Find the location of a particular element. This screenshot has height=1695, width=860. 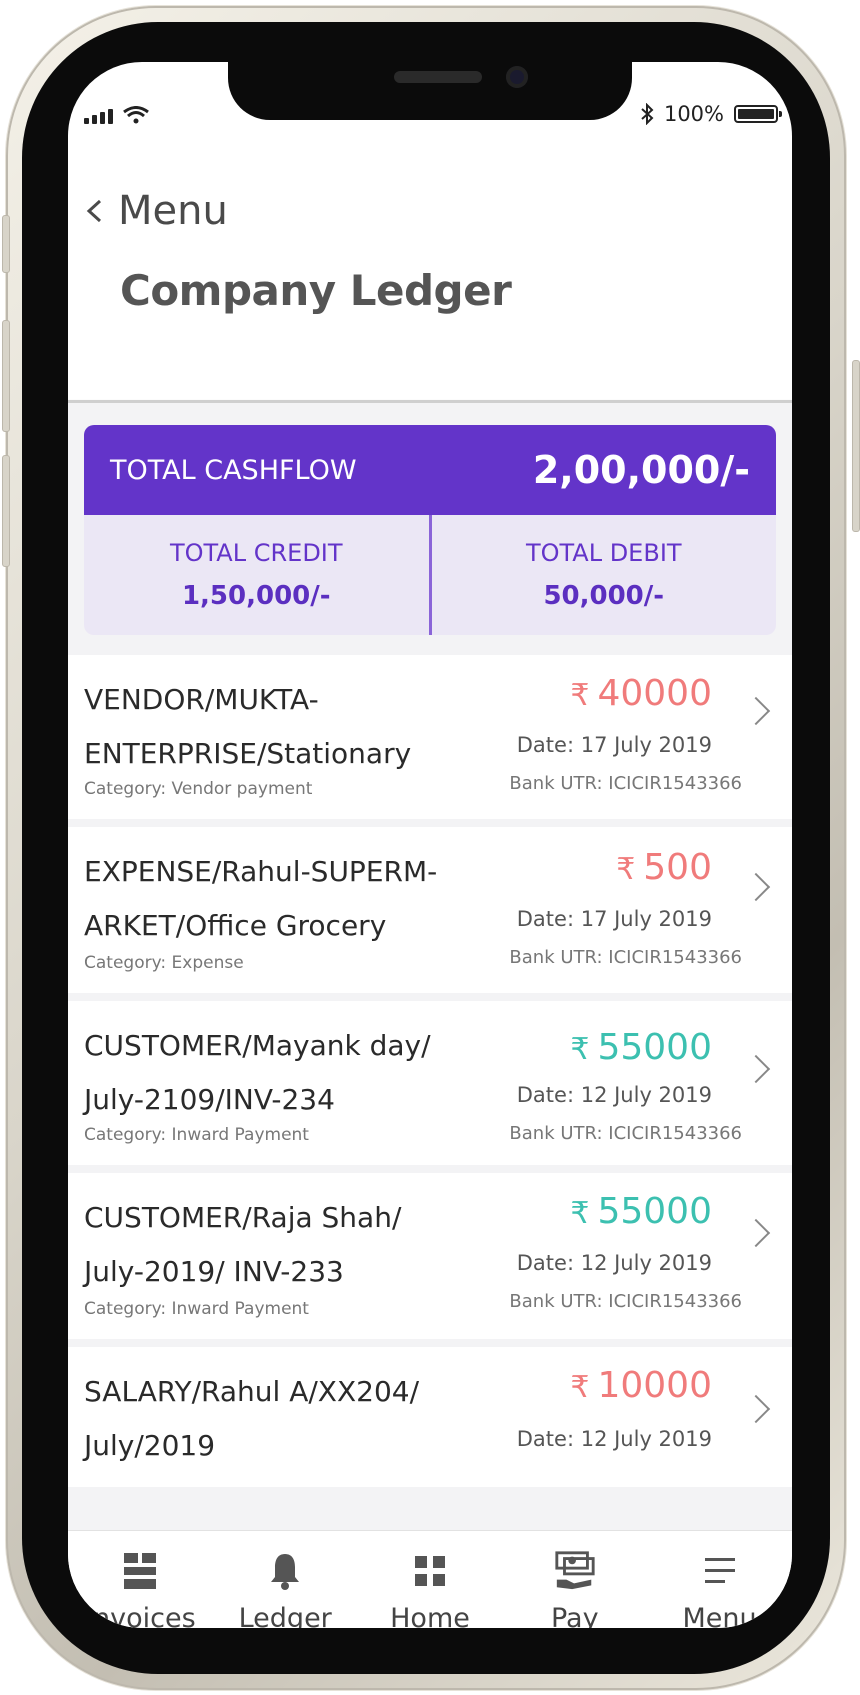

tab-label: Pay is located at coordinates (574, 1615).